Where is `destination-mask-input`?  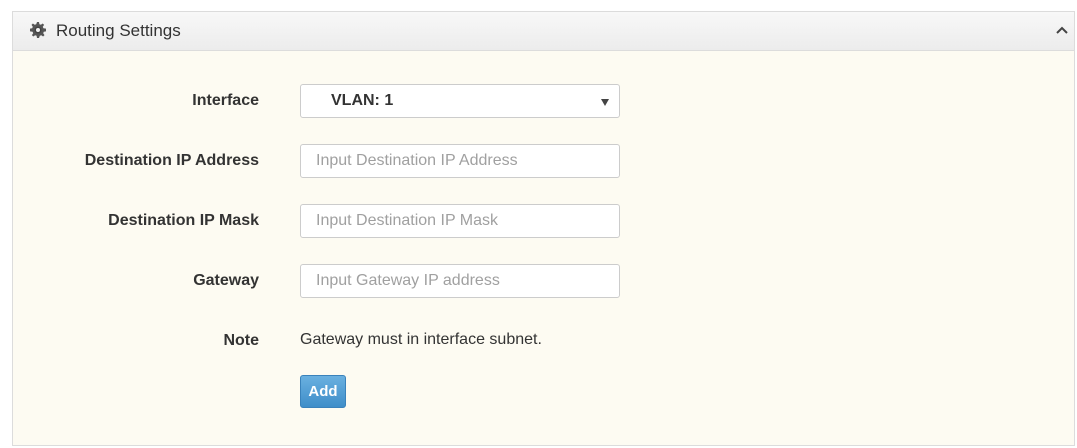
destination-mask-input is located at coordinates (460, 221).